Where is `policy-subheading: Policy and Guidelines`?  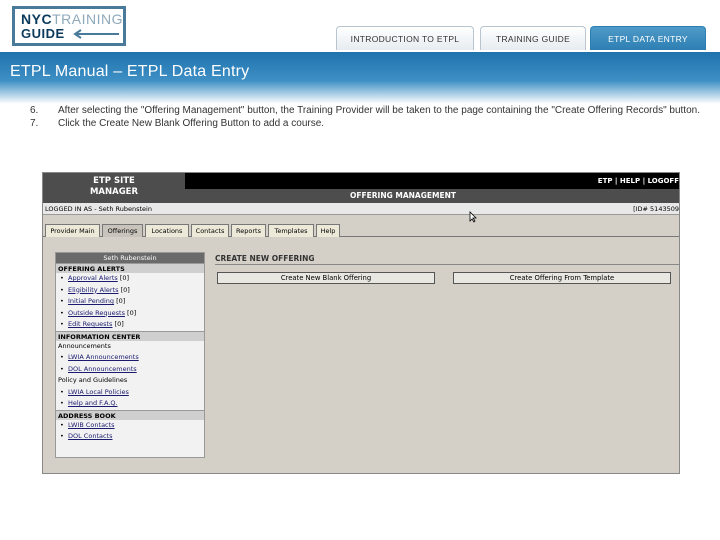
policy-subheading: Policy and Guidelines is located at coordinates (93, 380).